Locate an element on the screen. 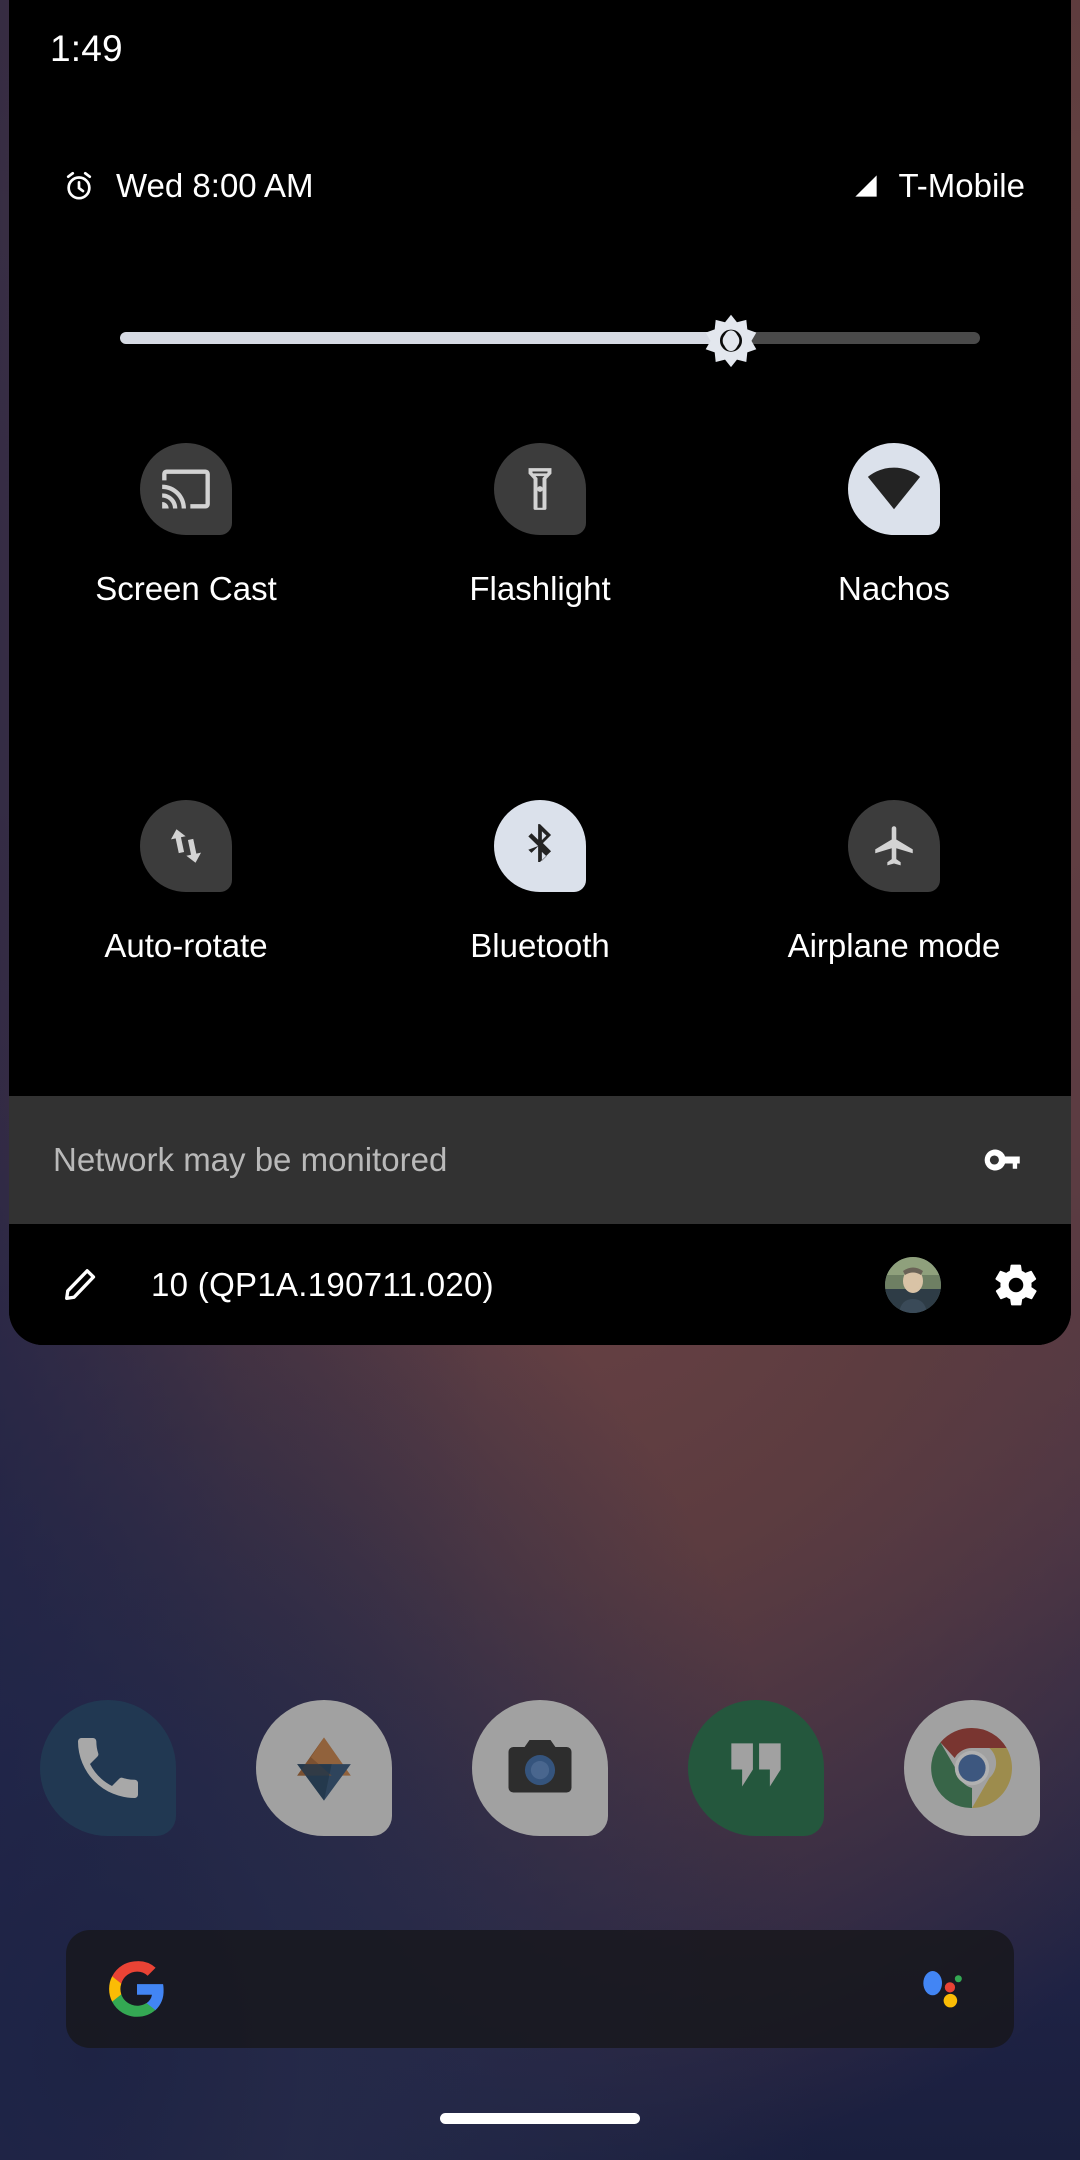  brightness-track-active is located at coordinates (425, 338).